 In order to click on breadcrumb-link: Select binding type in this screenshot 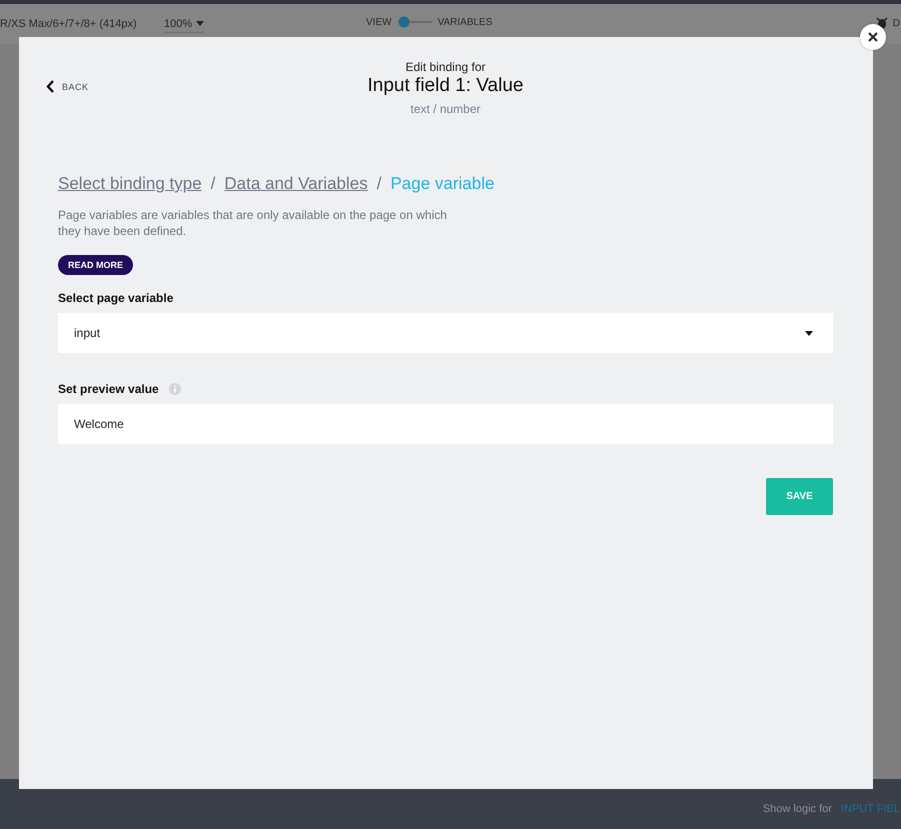, I will do `click(130, 184)`.